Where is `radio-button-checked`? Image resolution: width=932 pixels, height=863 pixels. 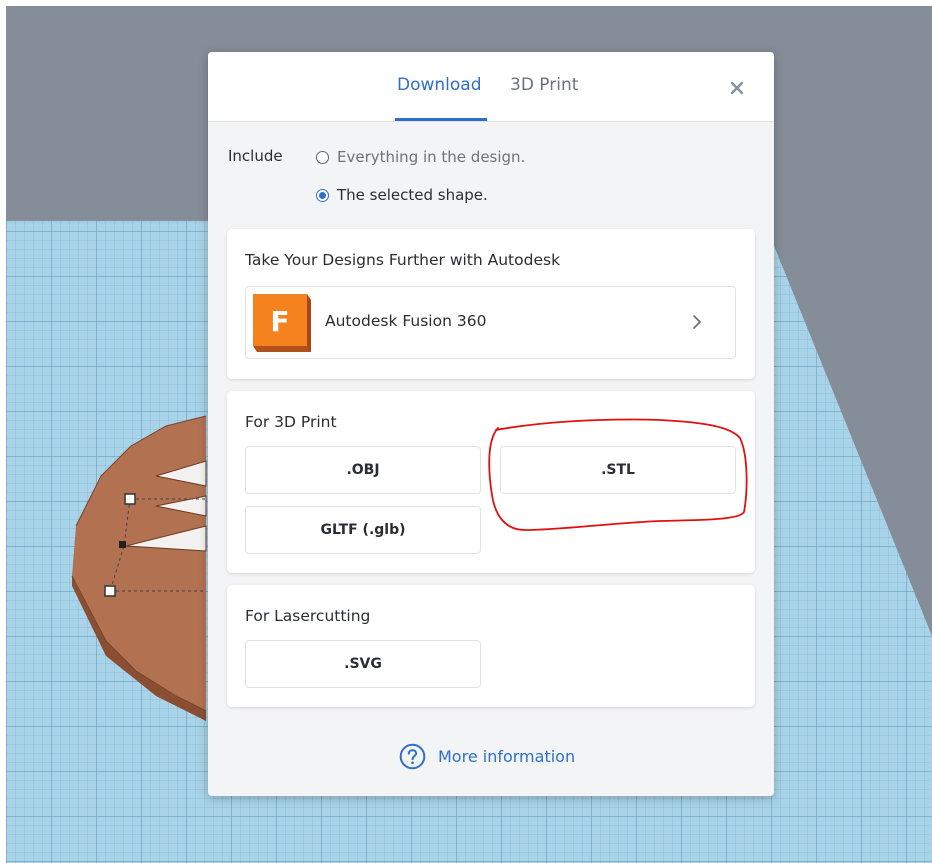
radio-button-checked is located at coordinates (322, 195).